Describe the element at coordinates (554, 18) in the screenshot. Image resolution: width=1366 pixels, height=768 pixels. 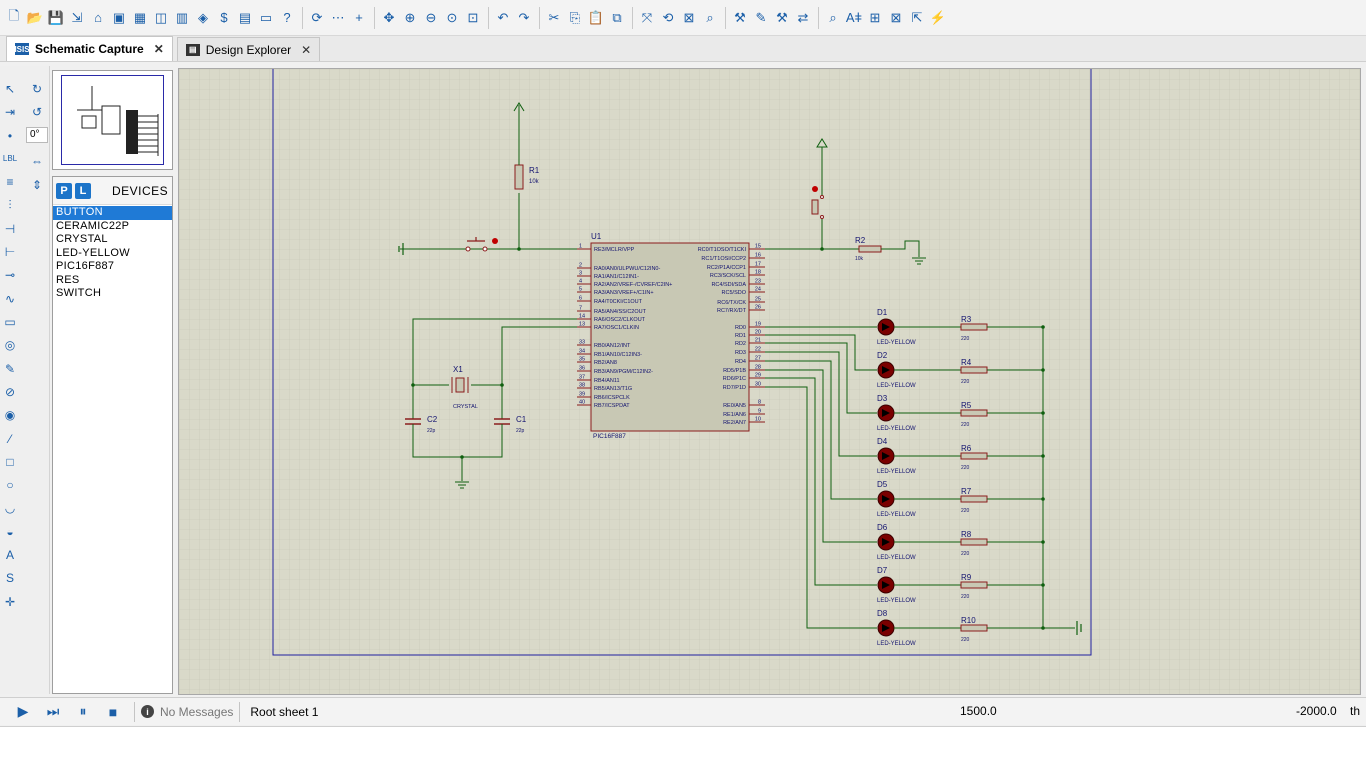
I see `cut-icon: ✂` at that location.